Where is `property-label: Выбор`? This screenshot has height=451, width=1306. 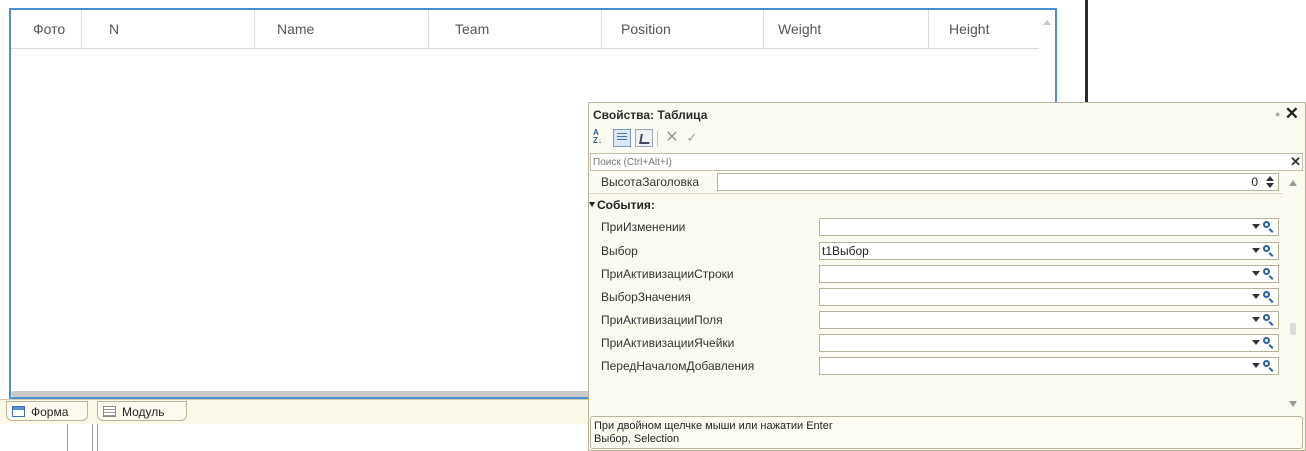 property-label: Выбор is located at coordinates (619, 251).